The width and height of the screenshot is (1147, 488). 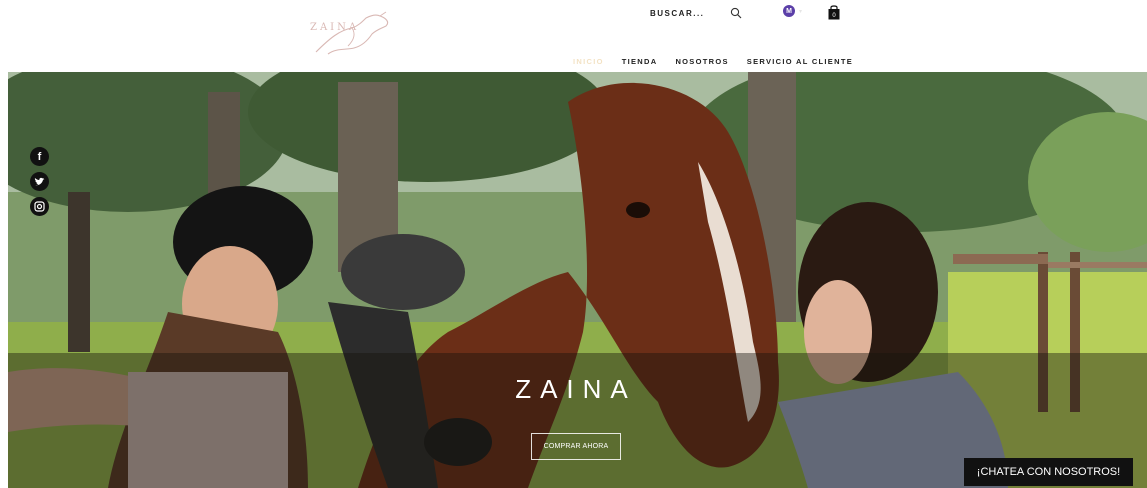 I want to click on logo-text: ZAINA, so click(x=335, y=27).